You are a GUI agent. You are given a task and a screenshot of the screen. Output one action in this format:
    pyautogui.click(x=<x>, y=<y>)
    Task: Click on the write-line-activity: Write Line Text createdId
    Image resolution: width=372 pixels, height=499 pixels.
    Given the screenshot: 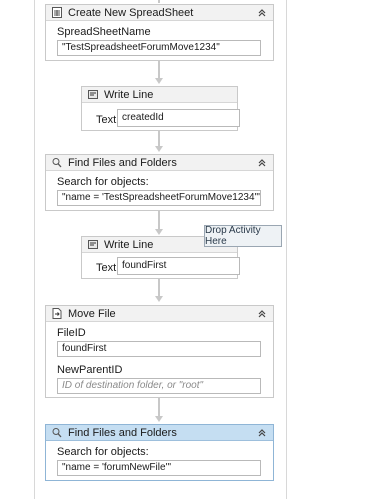 What is the action you would take?
    pyautogui.click(x=160, y=108)
    